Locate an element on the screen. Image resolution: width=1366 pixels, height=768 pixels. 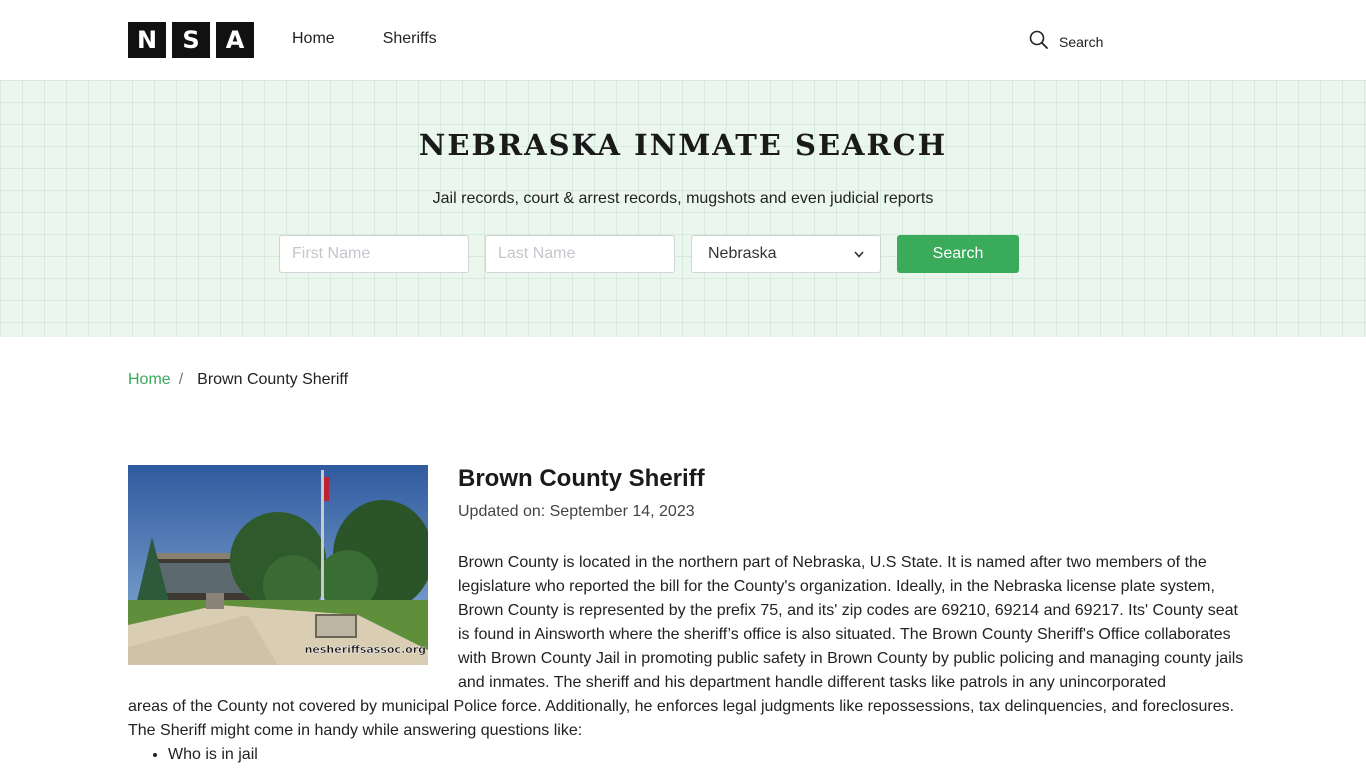
article-title: Brown County Sheriff is located at coordinates (581, 478).